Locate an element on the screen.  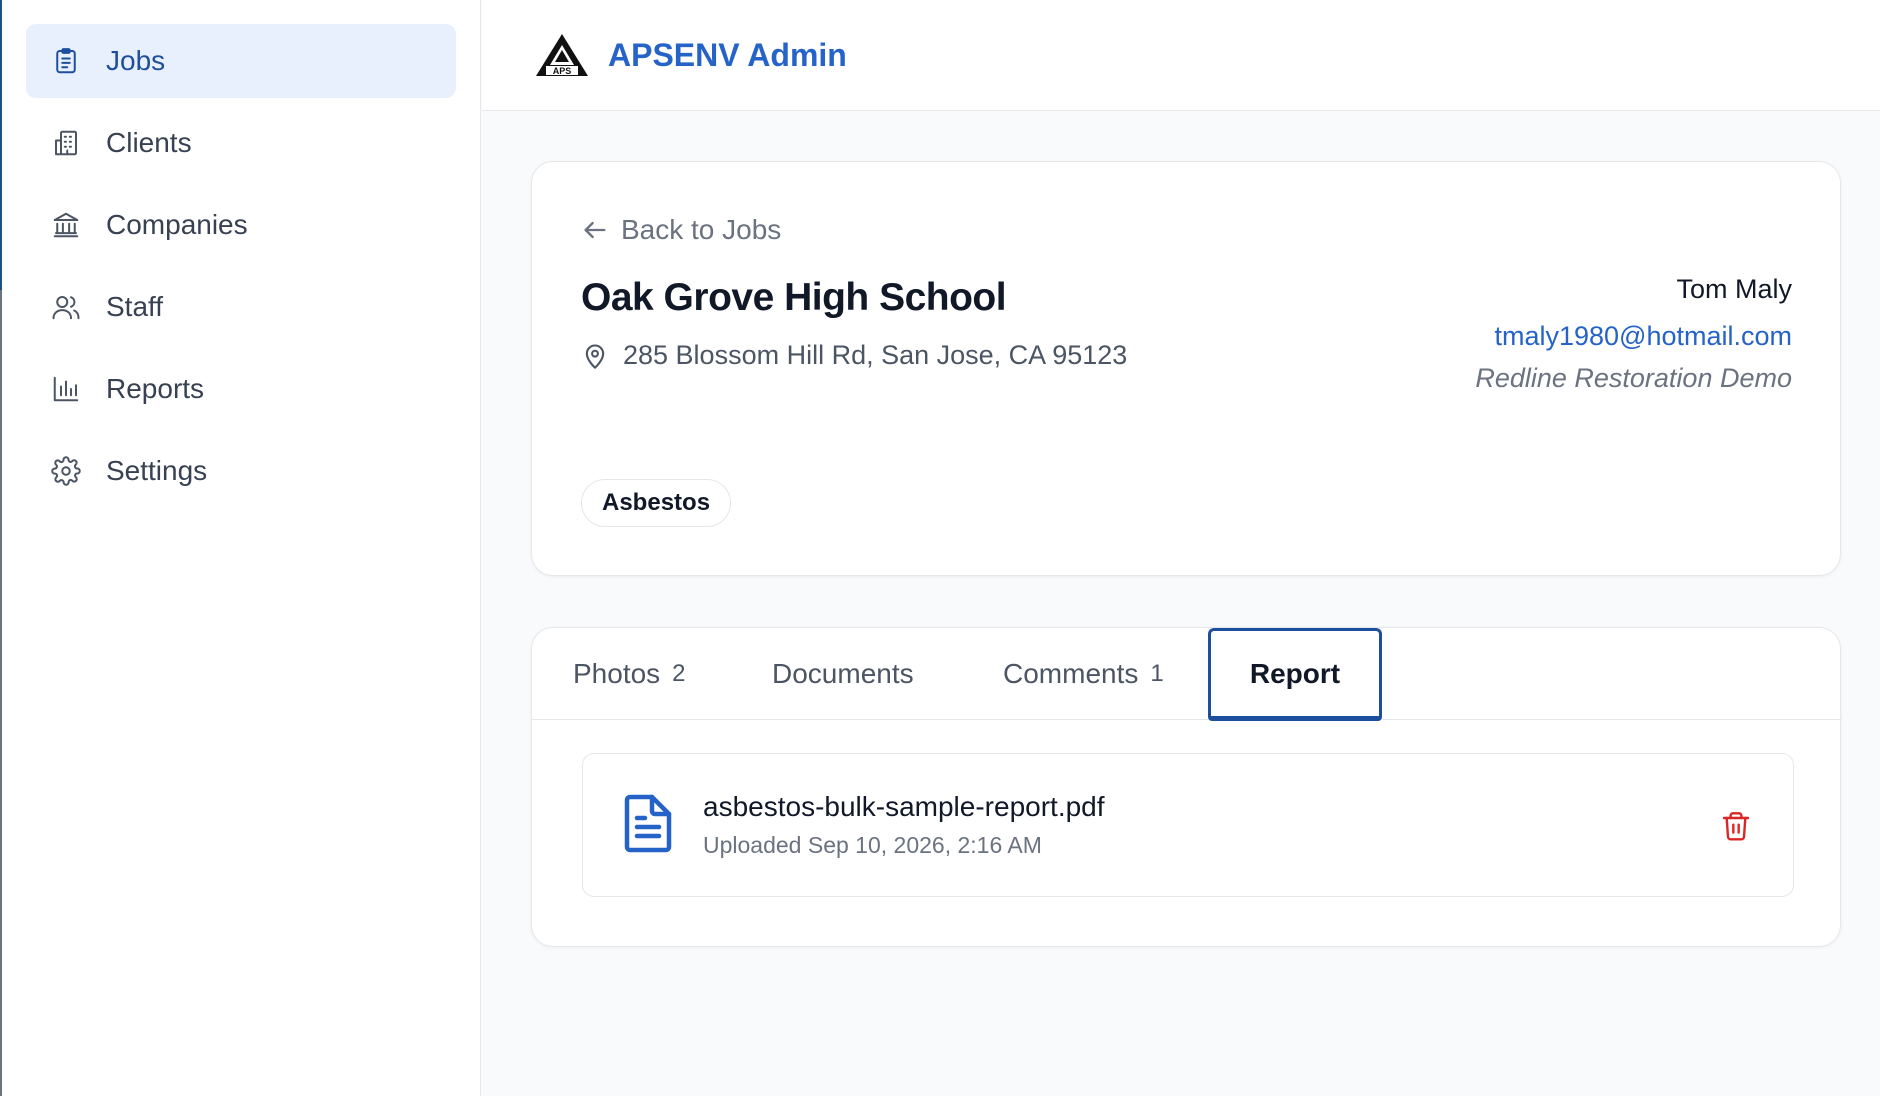
back-link-label: Back to Jobs is located at coordinates (701, 229).